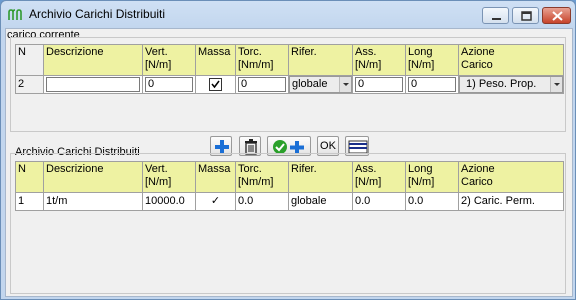 This screenshot has width=576, height=300. I want to click on rifer-cell: globale, so click(320, 84).